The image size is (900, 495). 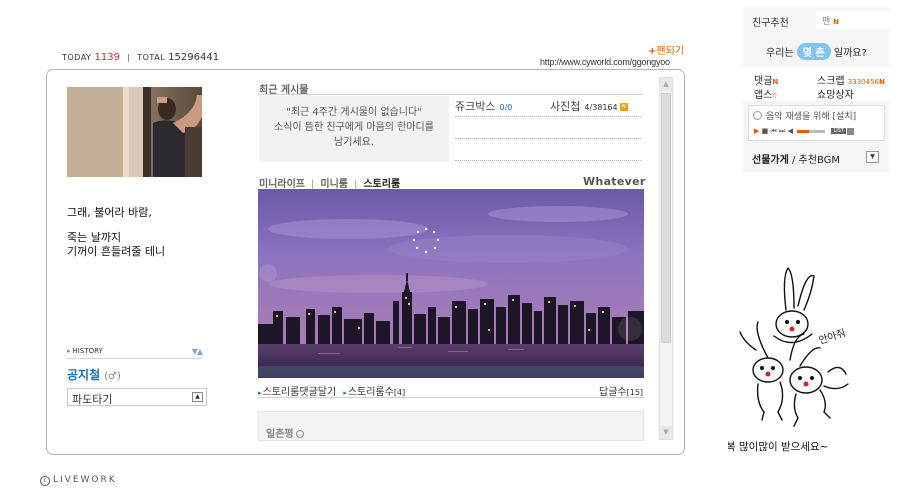 What do you see at coordinates (614, 181) in the screenshot?
I see `story-caption: Whatever` at bounding box center [614, 181].